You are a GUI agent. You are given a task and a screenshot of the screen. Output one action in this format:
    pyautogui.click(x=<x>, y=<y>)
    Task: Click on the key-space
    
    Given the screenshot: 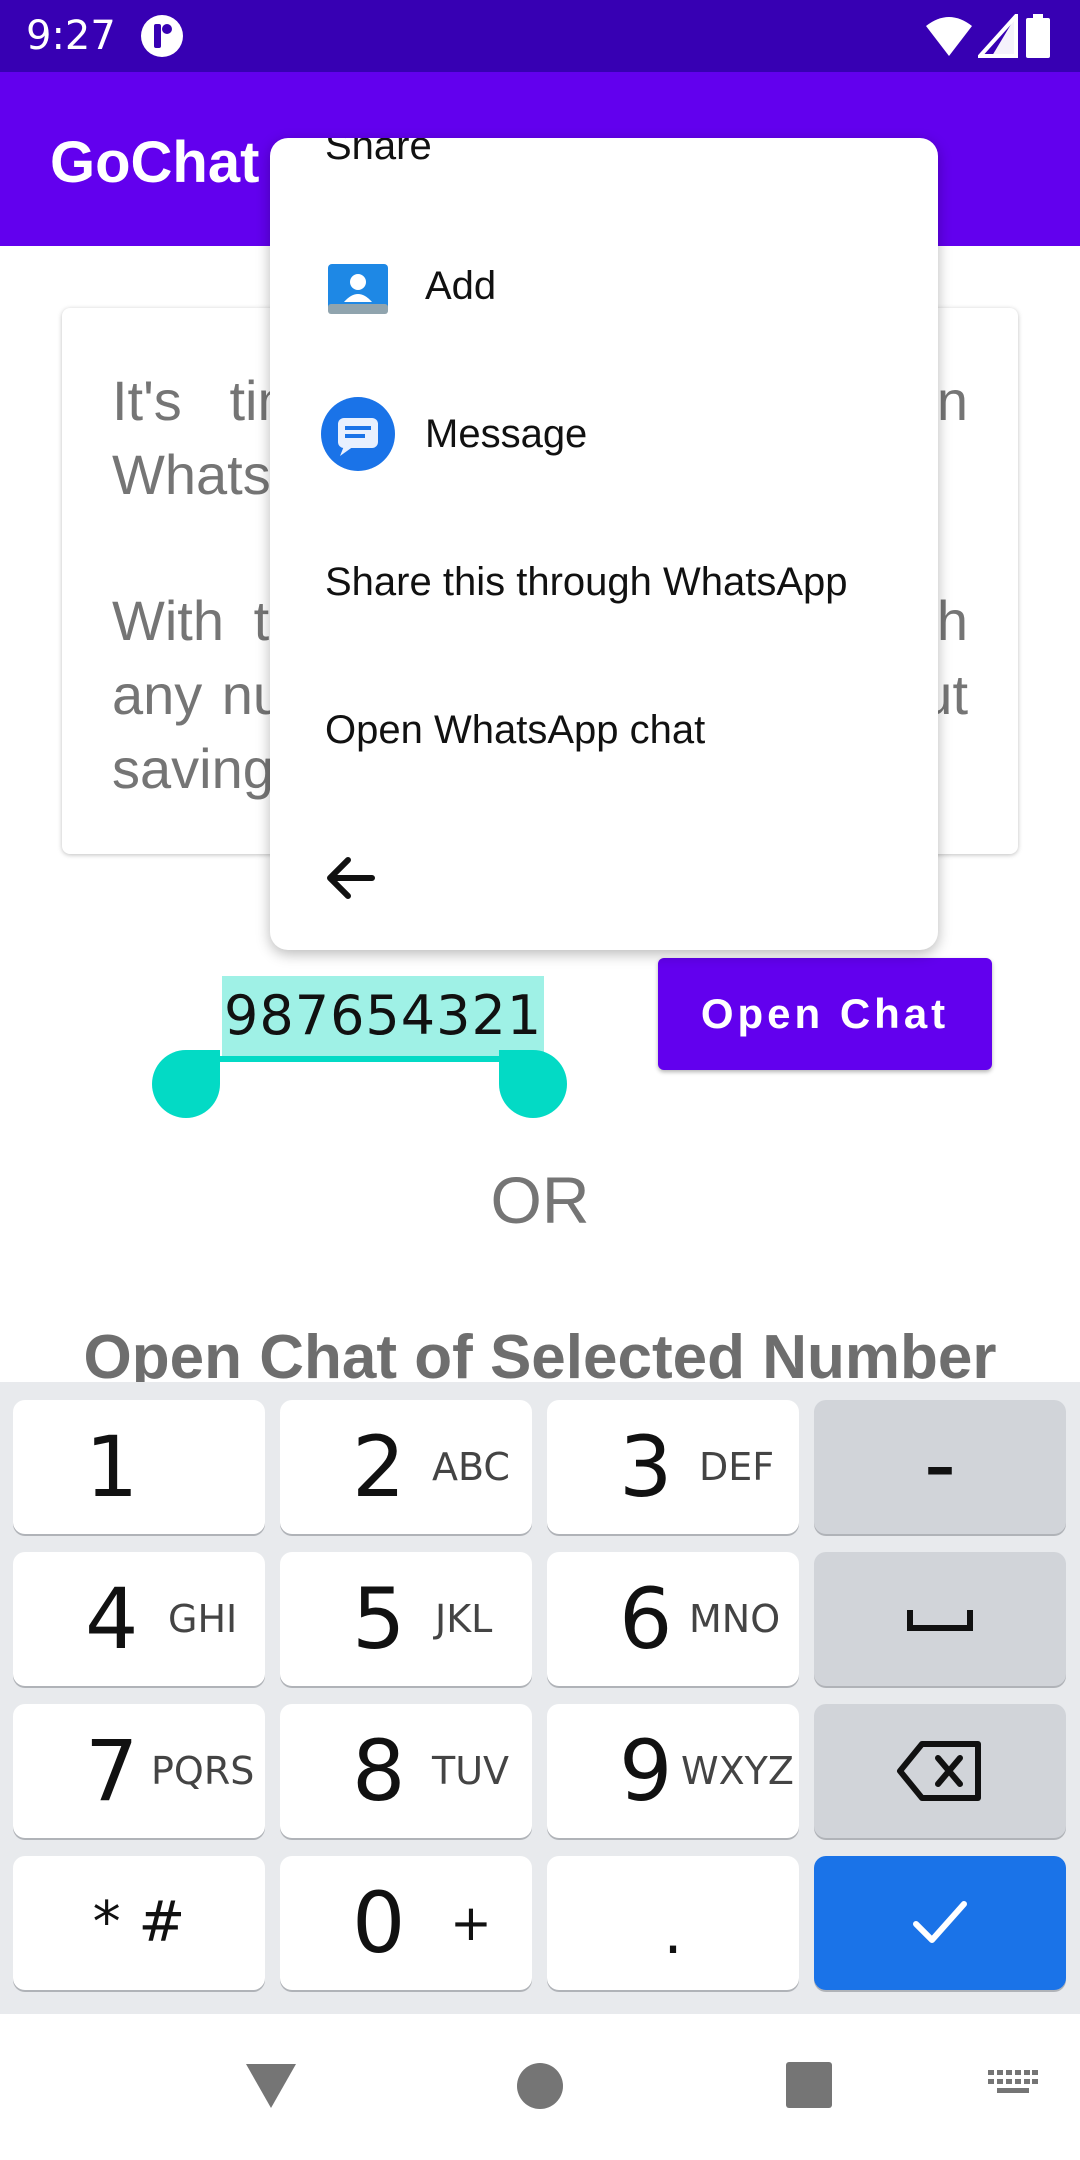 What is the action you would take?
    pyautogui.click(x=940, y=1619)
    